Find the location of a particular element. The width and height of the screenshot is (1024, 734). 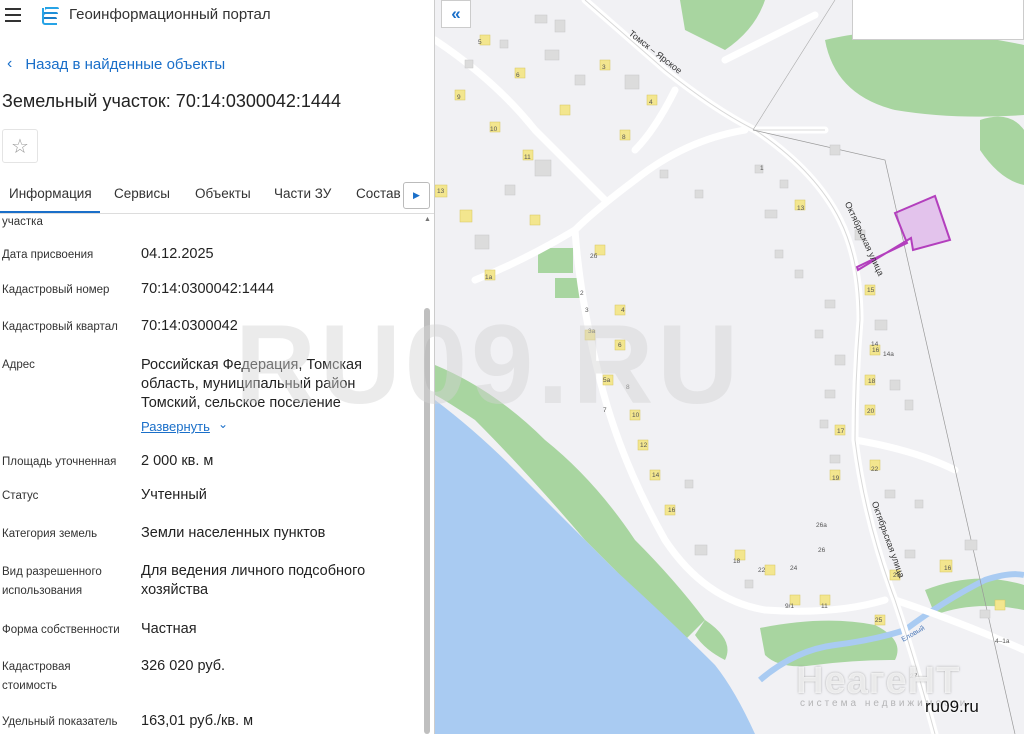

scrollbar-thumb is located at coordinates (427, 521).